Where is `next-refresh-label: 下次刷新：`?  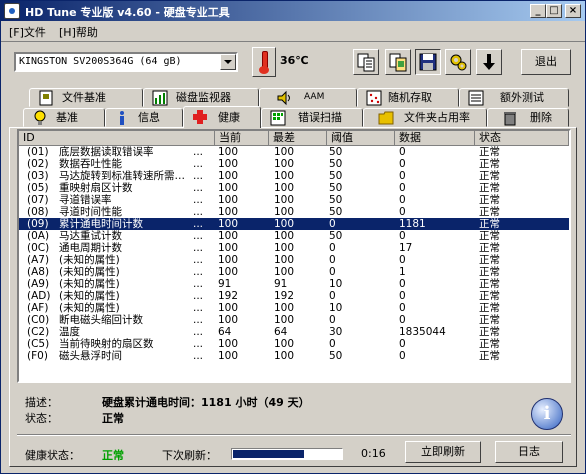 next-refresh-label: 下次刷新： is located at coordinates (189, 455).